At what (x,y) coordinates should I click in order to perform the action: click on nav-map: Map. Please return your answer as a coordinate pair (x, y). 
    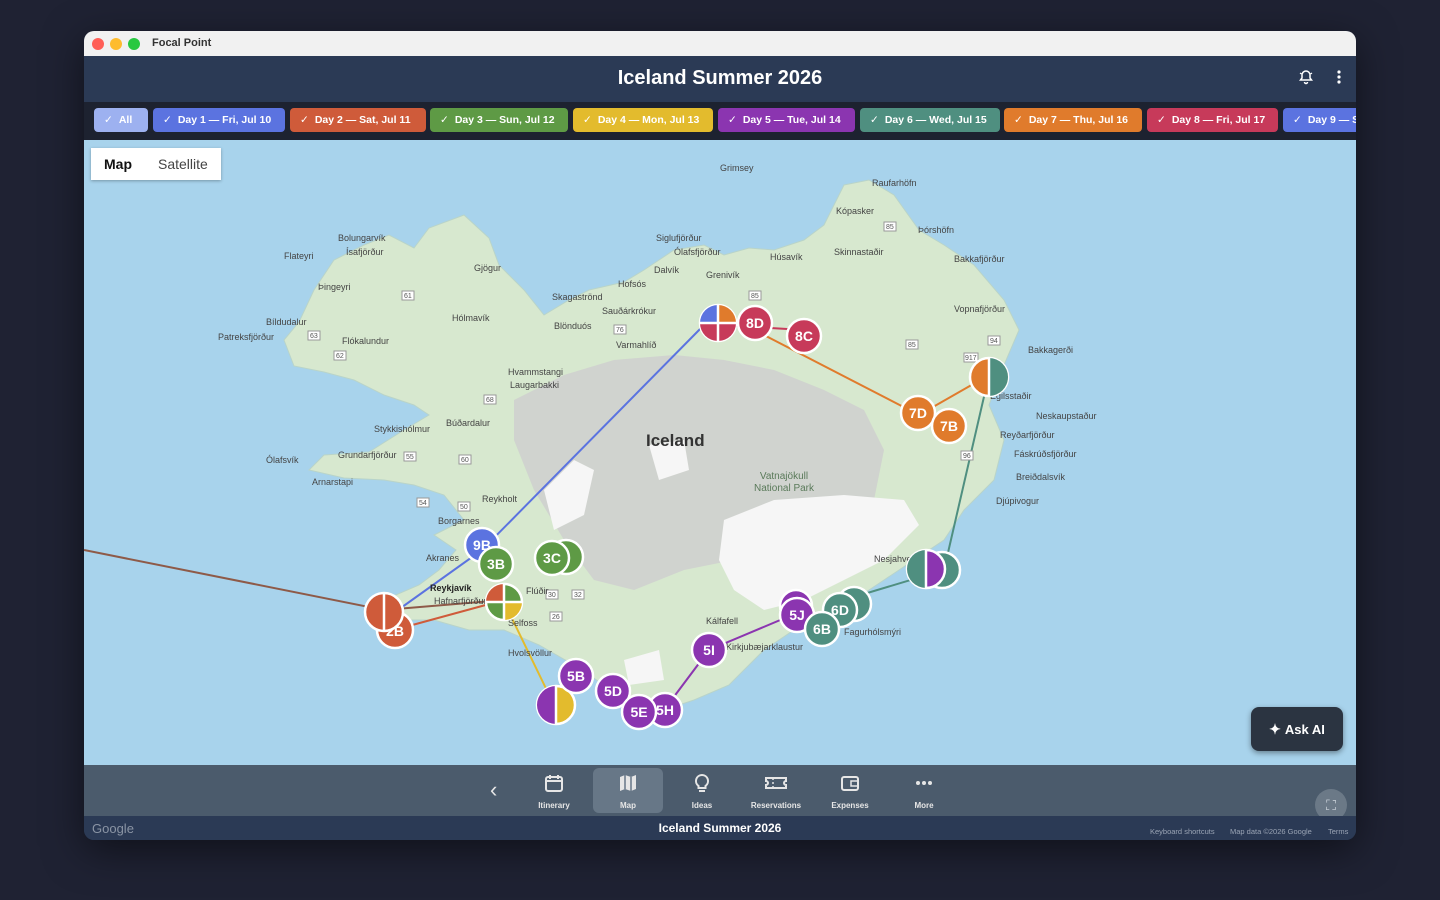
    Looking at the image, I should click on (628, 790).